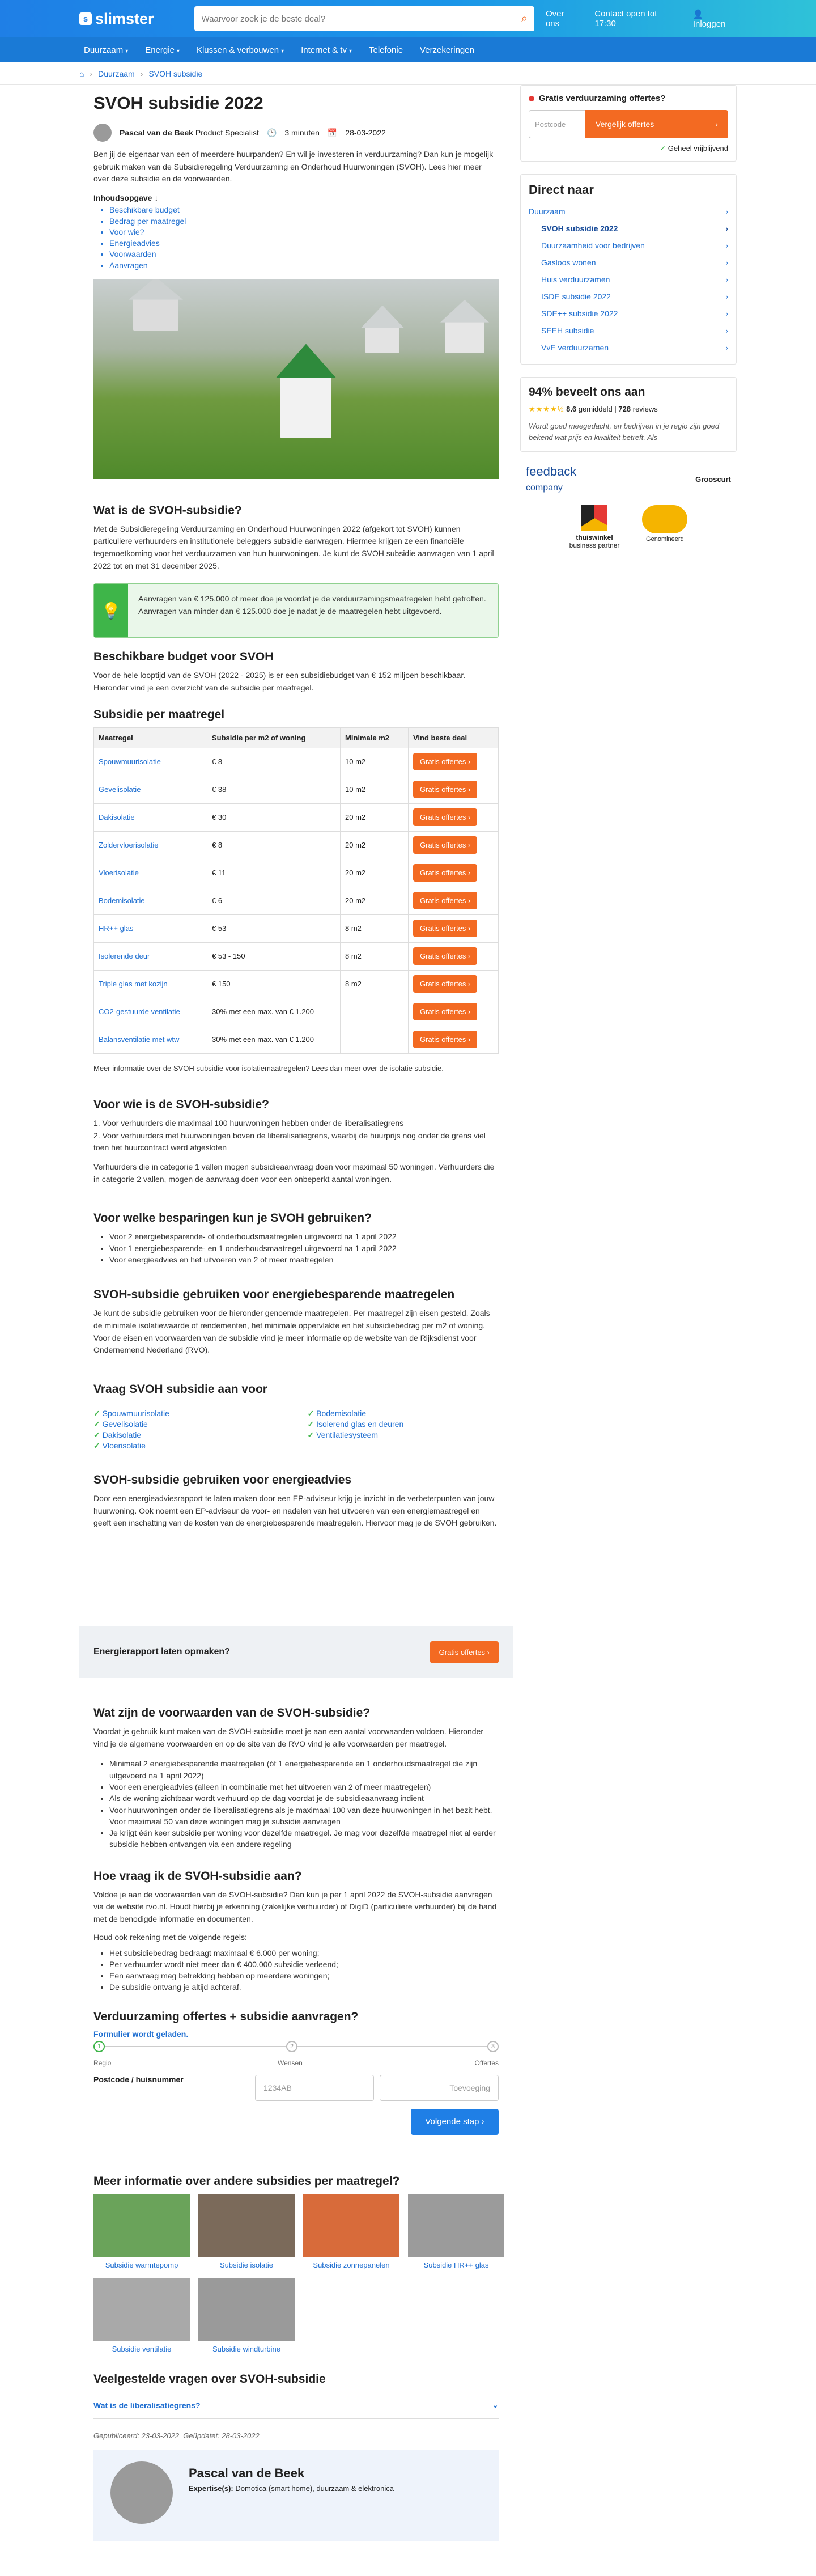 The height and width of the screenshot is (2576, 816). I want to click on search-icon: ⌕, so click(524, 19).